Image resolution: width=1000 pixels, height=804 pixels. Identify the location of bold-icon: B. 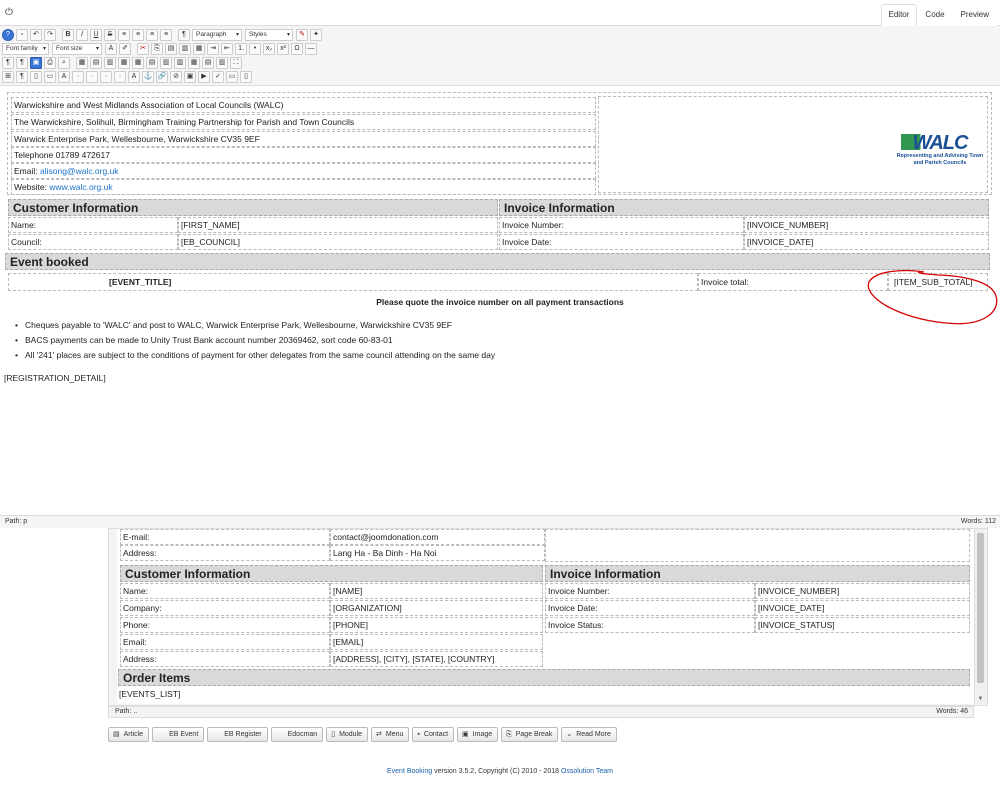
(68, 35).